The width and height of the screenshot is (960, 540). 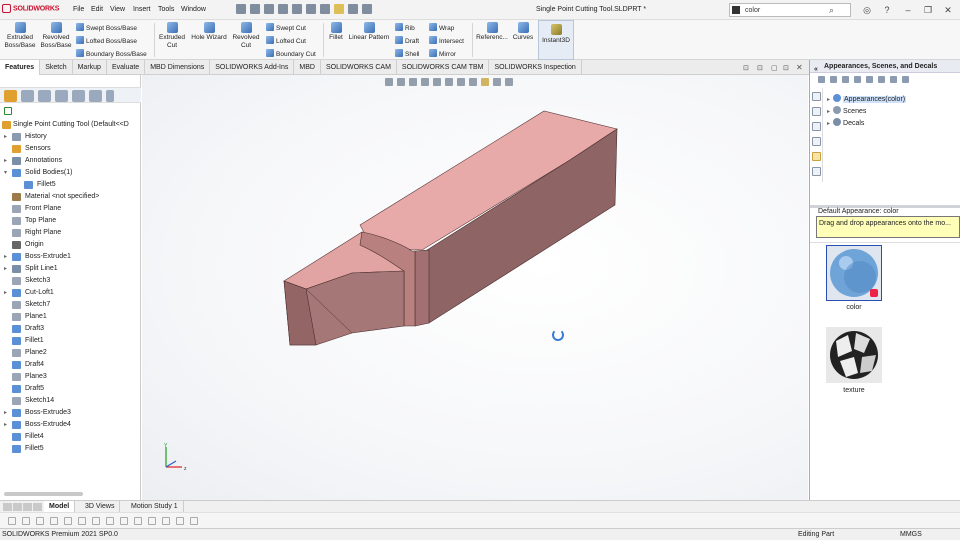 What do you see at coordinates (535, 67) in the screenshot?
I see `tab-solidworks-inspection: SOLIDWORKS Inspection` at bounding box center [535, 67].